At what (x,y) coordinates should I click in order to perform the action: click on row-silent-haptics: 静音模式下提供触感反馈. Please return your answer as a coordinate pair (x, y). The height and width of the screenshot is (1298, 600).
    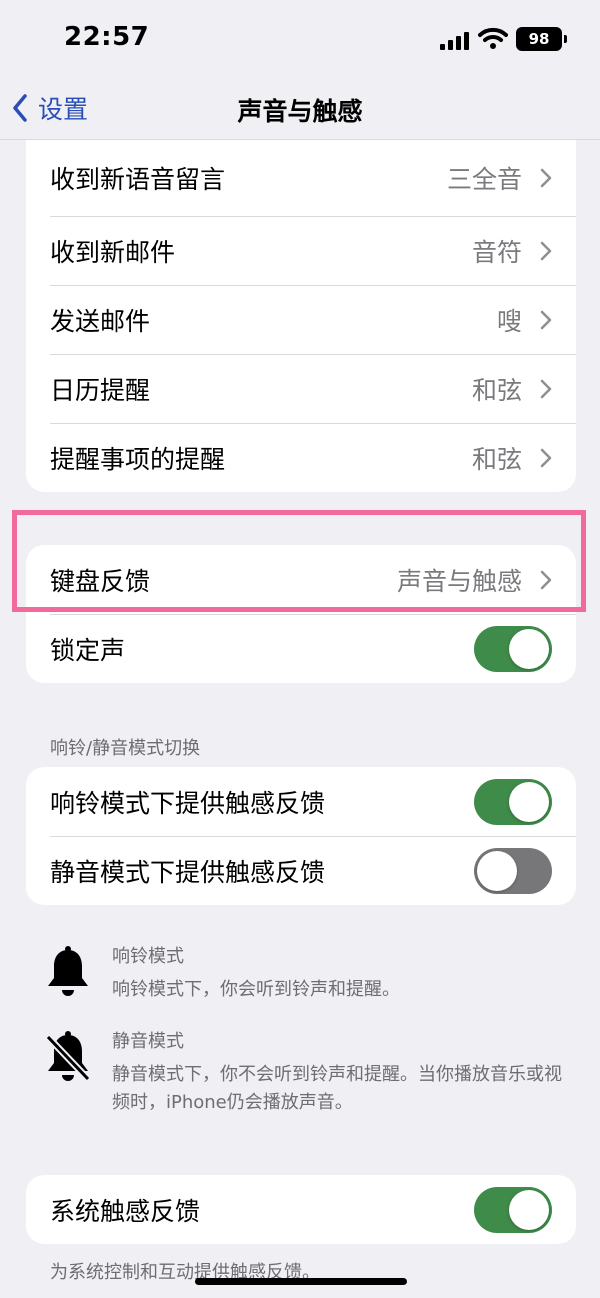
    Looking at the image, I should click on (301, 870).